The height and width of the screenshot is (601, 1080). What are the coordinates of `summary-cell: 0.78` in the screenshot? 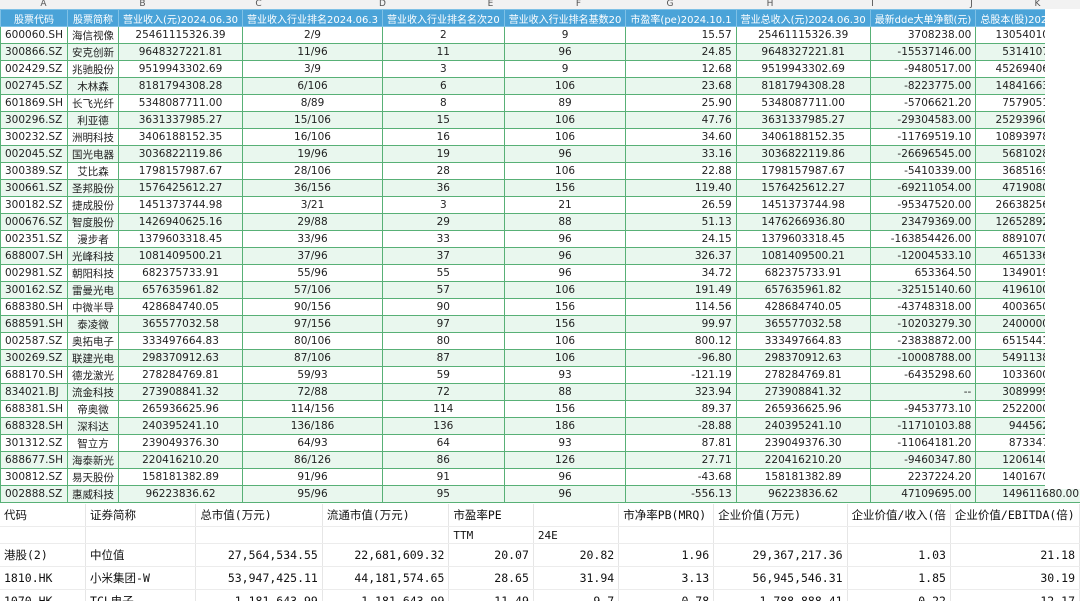 It's located at (666, 595).